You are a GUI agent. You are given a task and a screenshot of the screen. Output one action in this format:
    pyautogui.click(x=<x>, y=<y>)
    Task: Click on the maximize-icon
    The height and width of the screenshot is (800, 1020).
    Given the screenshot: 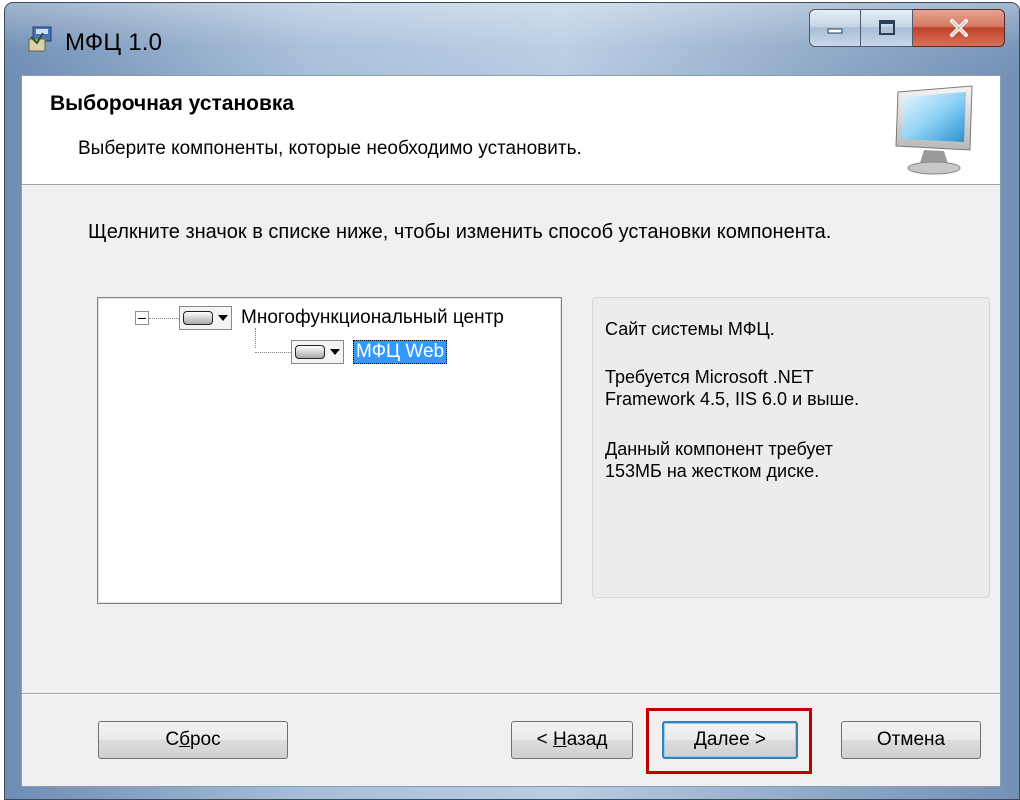 What is the action you would take?
    pyautogui.click(x=886, y=28)
    